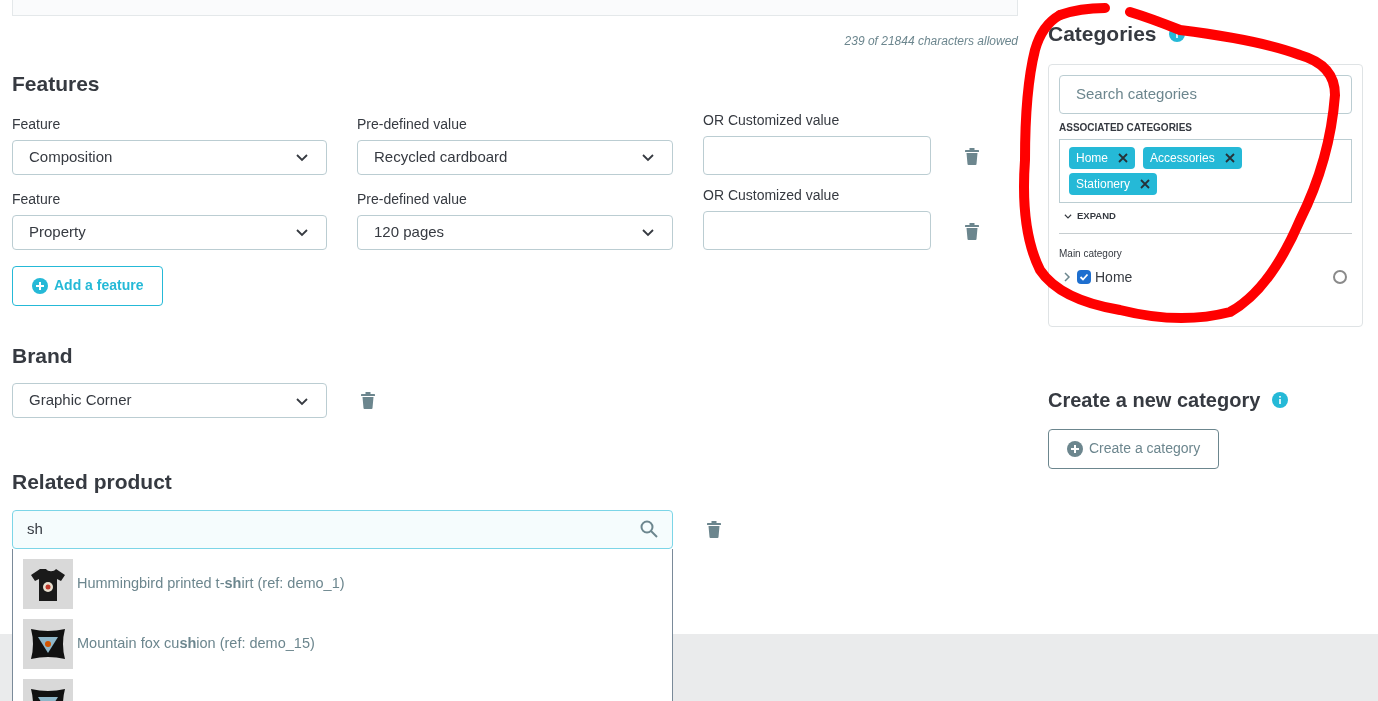 The image size is (1378, 701). I want to click on checkbox, so click(1084, 277).